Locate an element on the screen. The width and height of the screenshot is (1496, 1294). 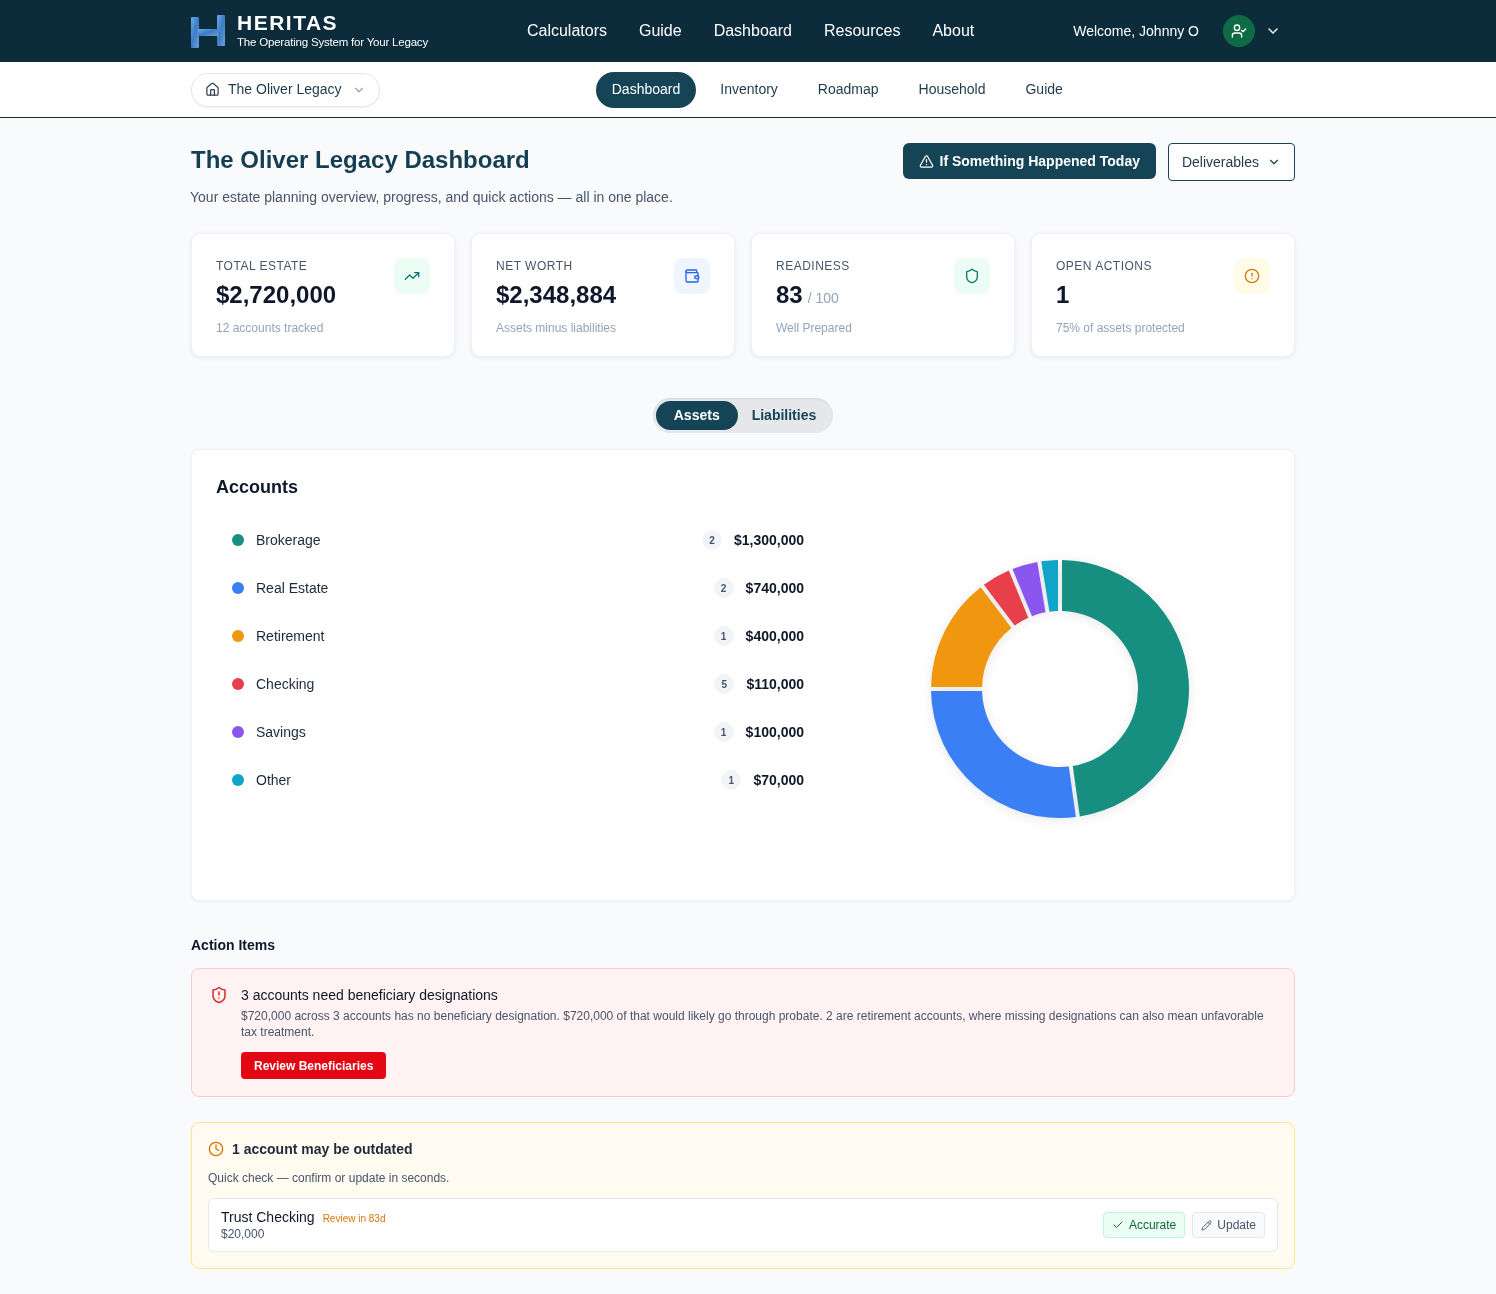
emergency-button: If Something Happened Today is located at coordinates (1029, 161).